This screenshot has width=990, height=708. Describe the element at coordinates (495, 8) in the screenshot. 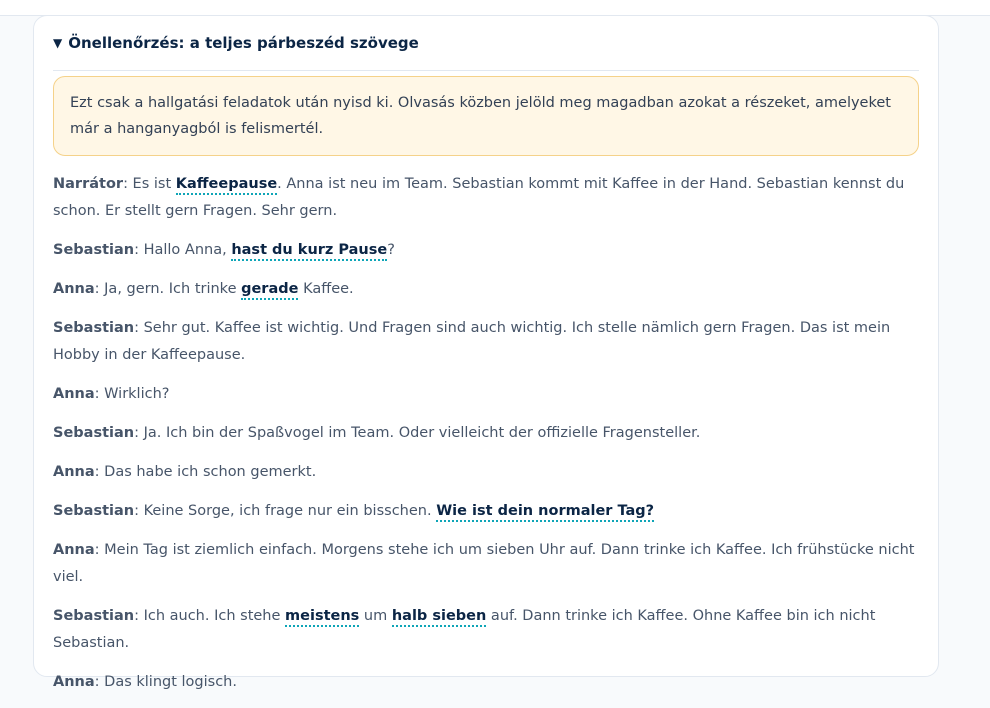

I see `top-bar` at that location.